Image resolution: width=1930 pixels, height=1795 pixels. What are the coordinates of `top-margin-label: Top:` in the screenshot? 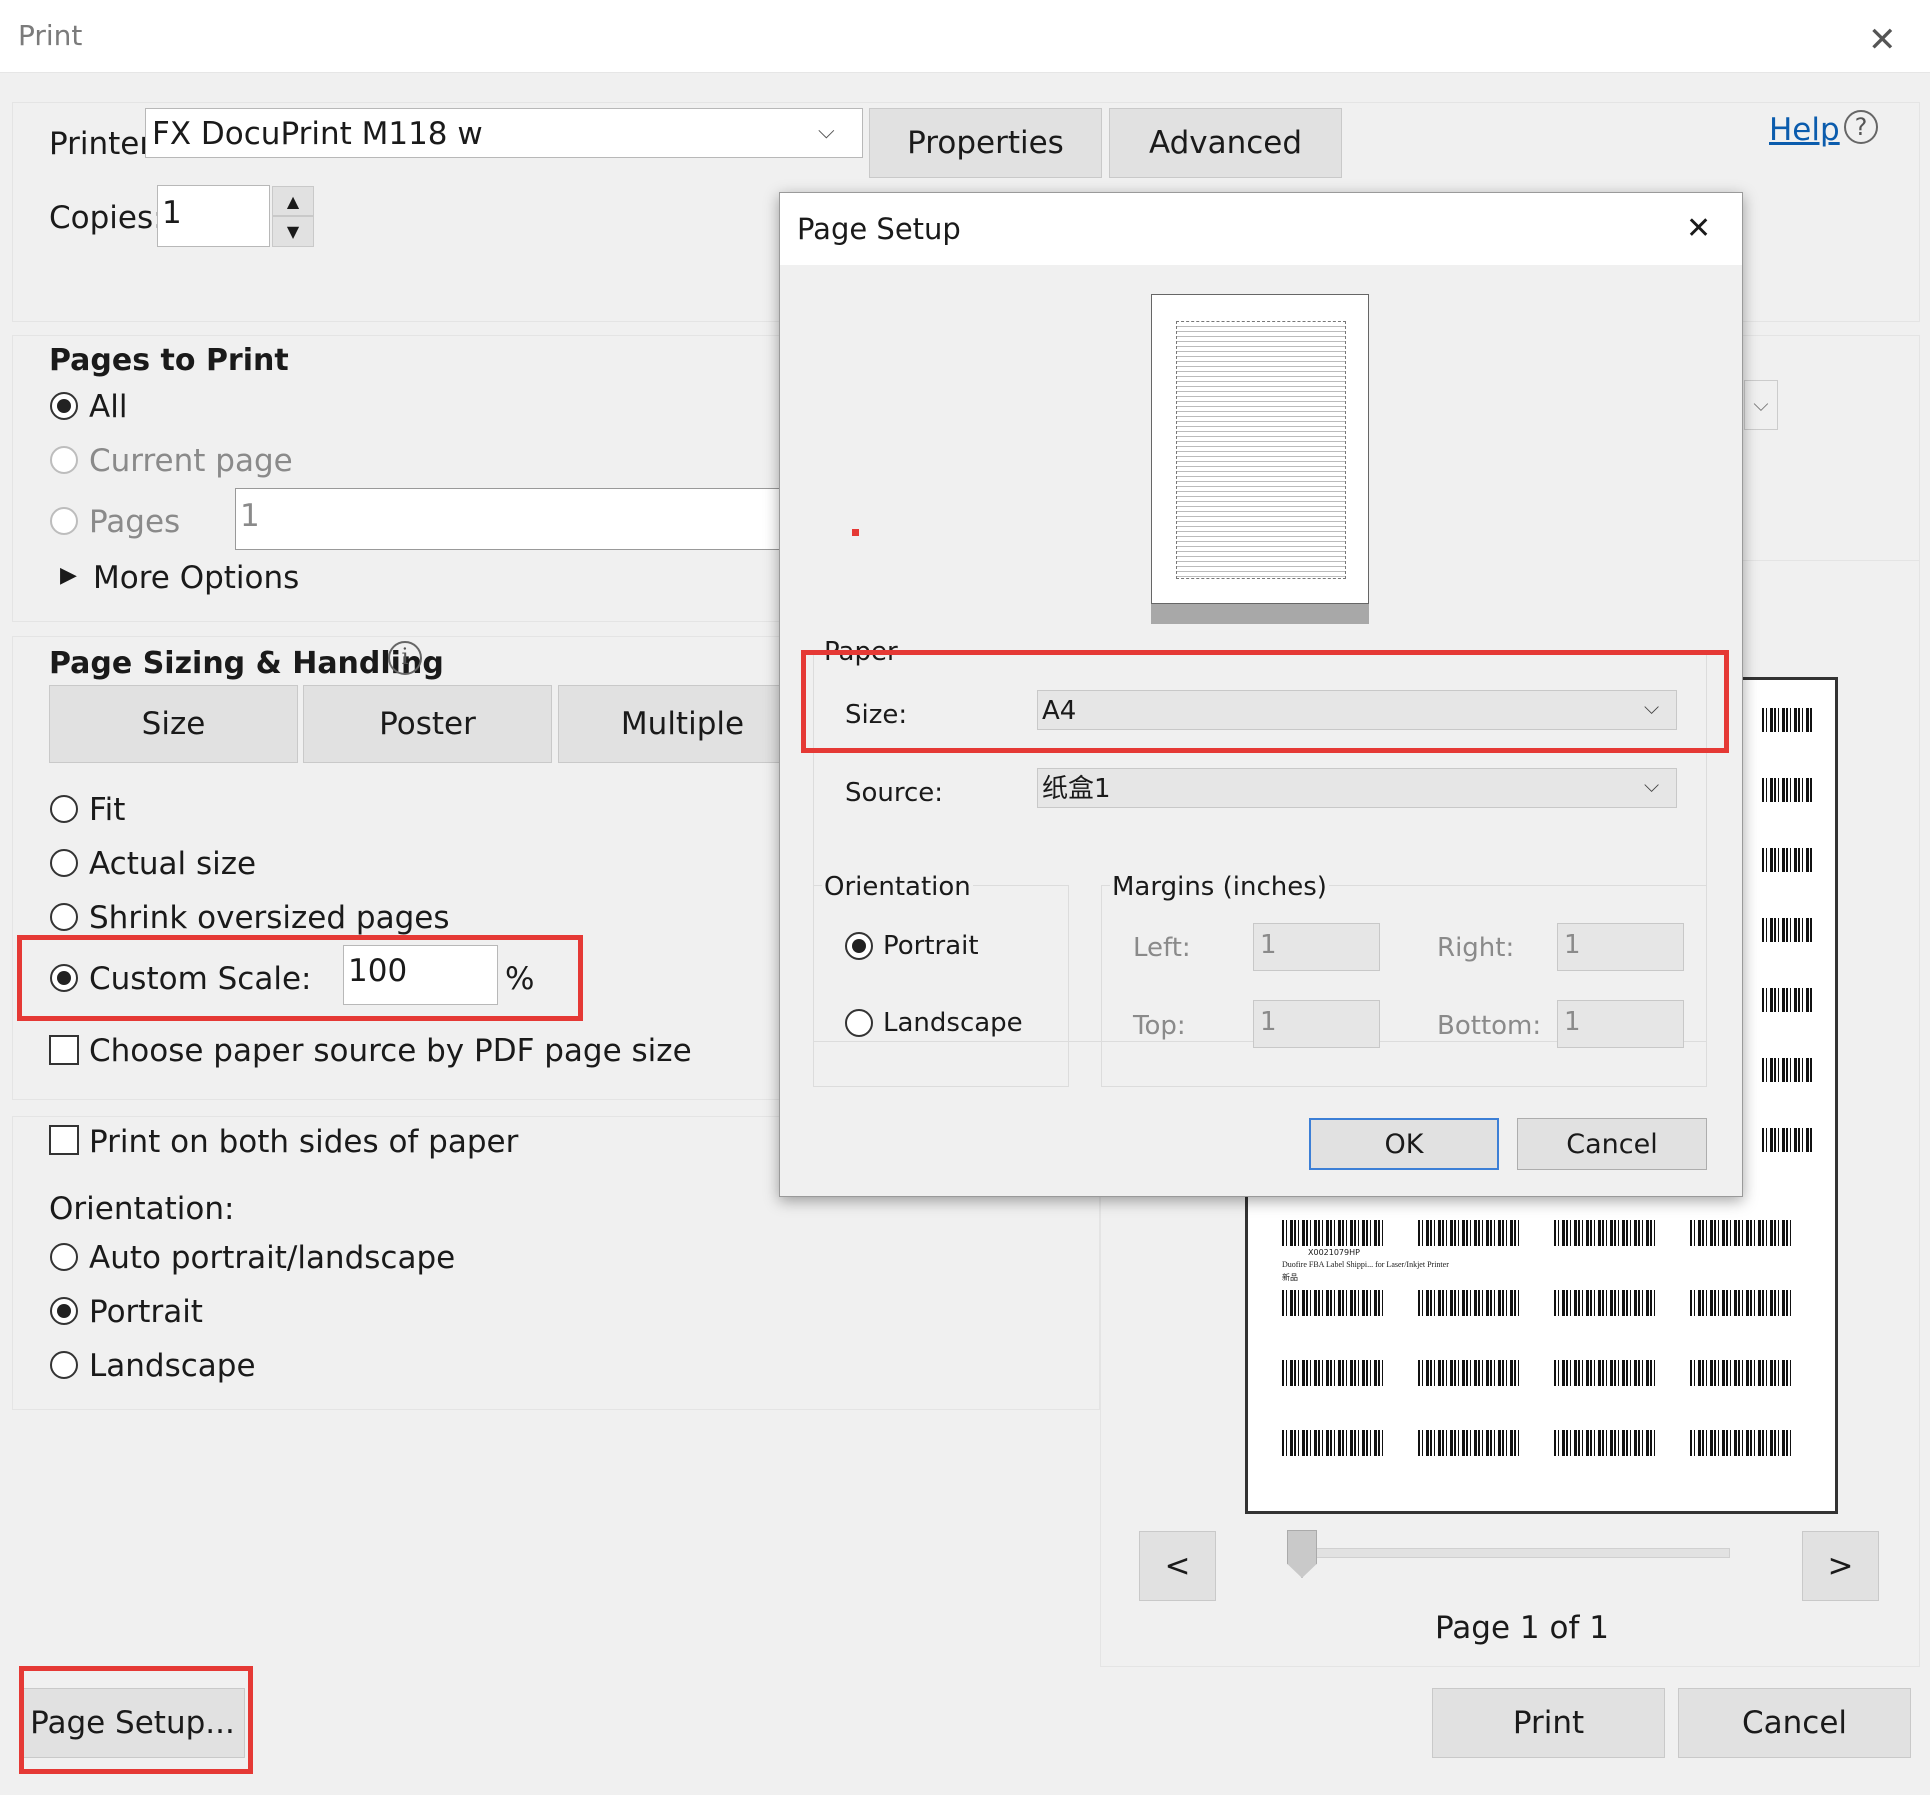 It's located at (1159, 1026).